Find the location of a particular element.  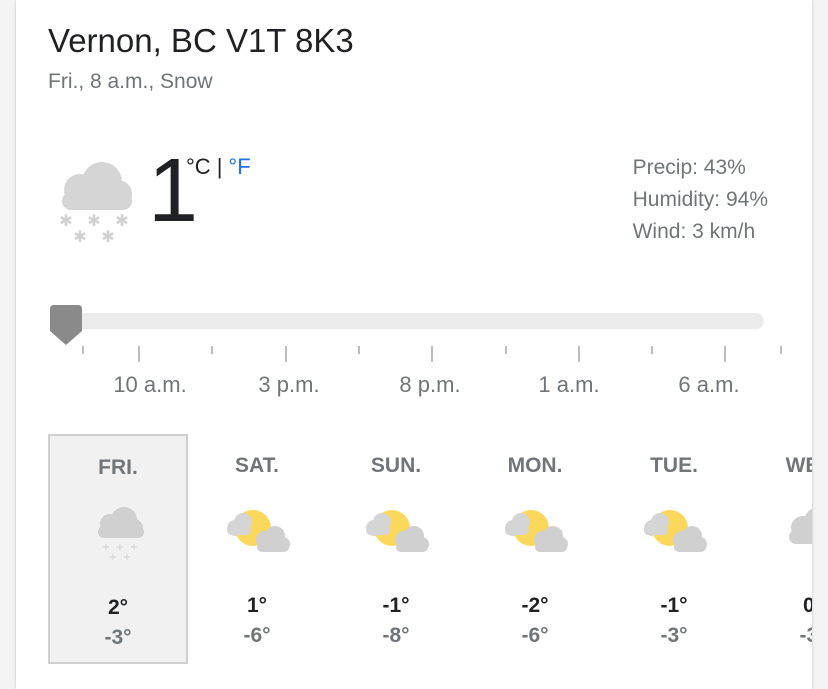

high-temperature: 0° is located at coordinates (807, 605).